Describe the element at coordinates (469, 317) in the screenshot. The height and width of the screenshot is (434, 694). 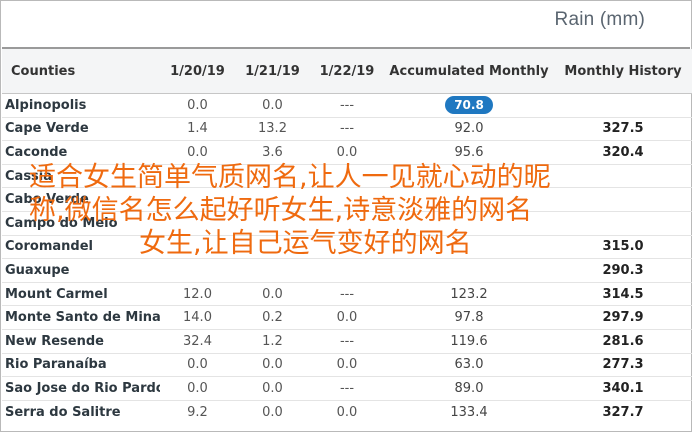
I see `accumulated-monthly-cell: 97.8` at that location.